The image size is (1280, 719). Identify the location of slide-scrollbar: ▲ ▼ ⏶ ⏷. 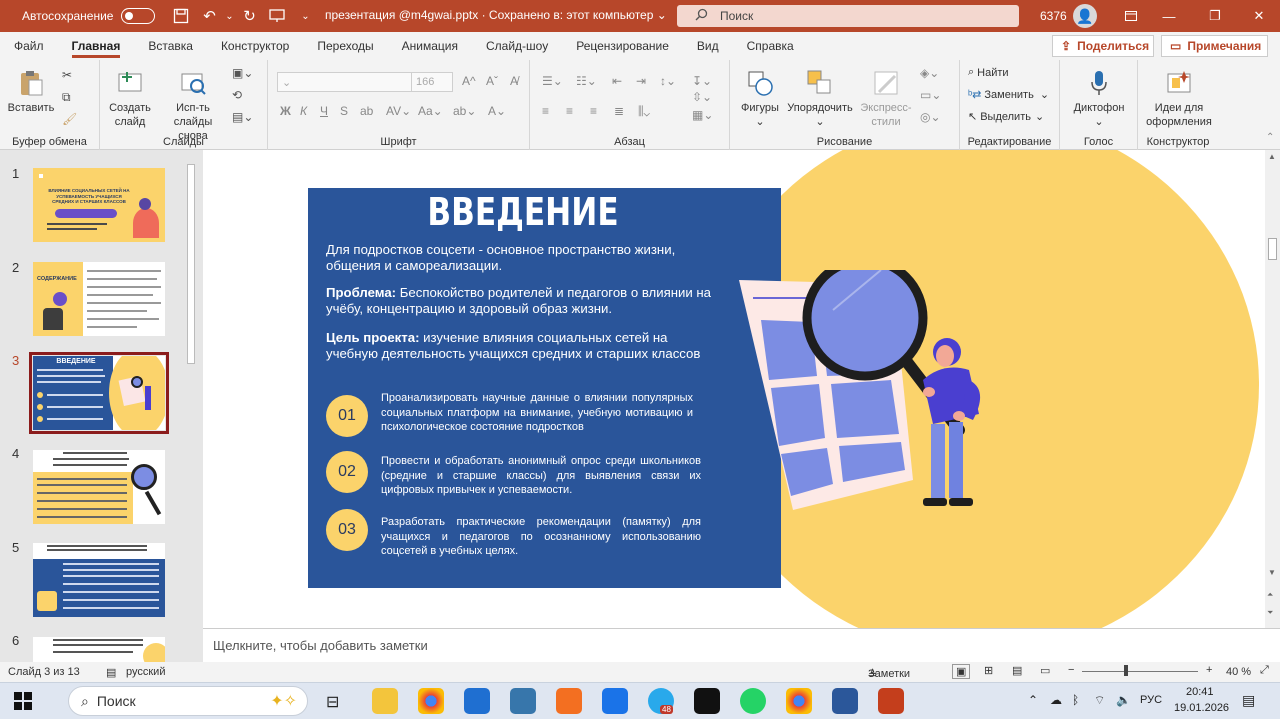
(1272, 389).